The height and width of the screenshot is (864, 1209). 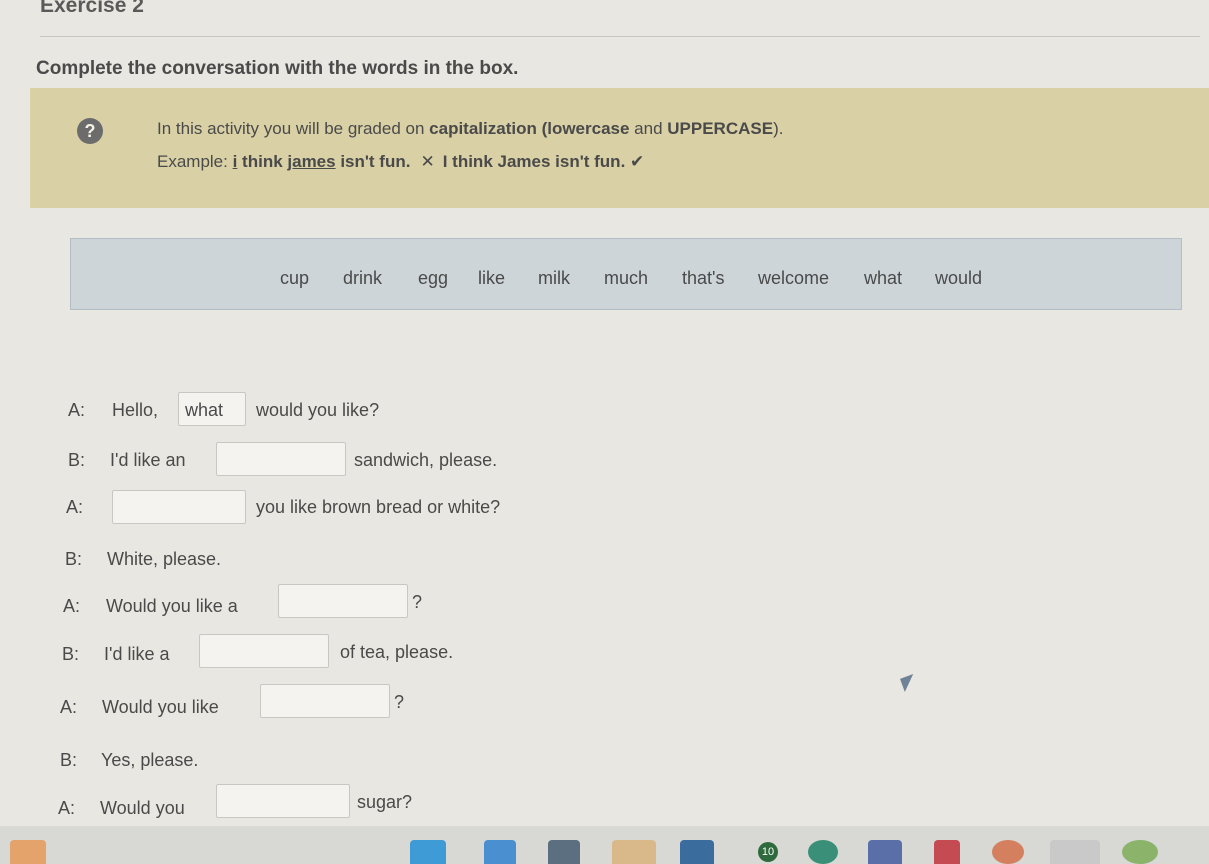 I want to click on word-box-item: drink, so click(x=363, y=278).